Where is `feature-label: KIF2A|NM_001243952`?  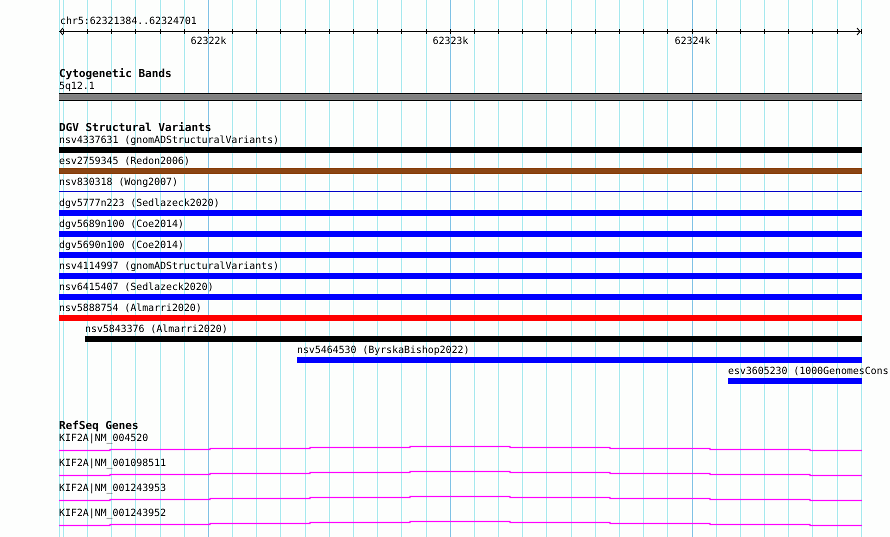
feature-label: KIF2A|NM_001243952 is located at coordinates (112, 513).